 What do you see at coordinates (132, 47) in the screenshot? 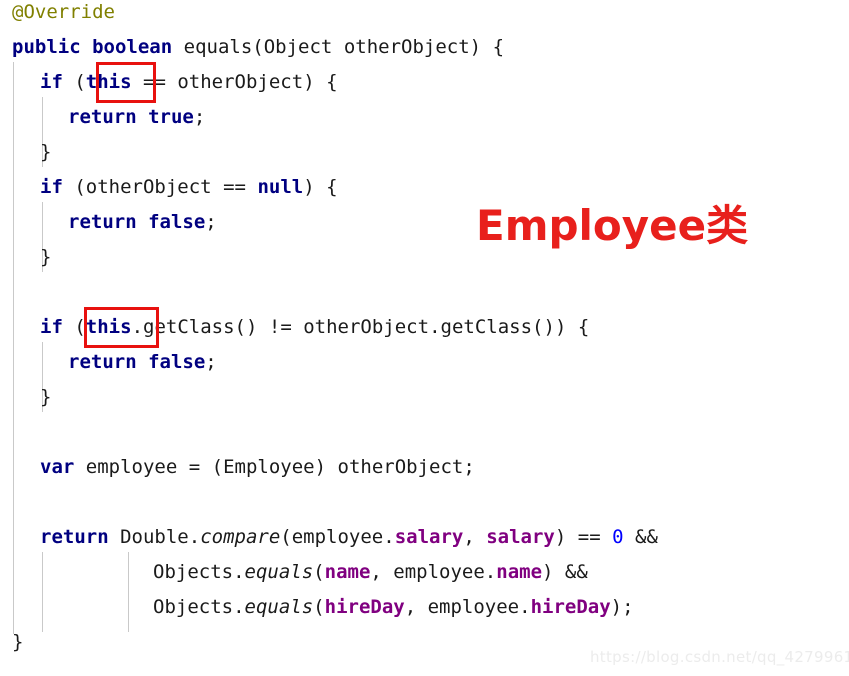
I see `token-kw-boolean: boolean` at bounding box center [132, 47].